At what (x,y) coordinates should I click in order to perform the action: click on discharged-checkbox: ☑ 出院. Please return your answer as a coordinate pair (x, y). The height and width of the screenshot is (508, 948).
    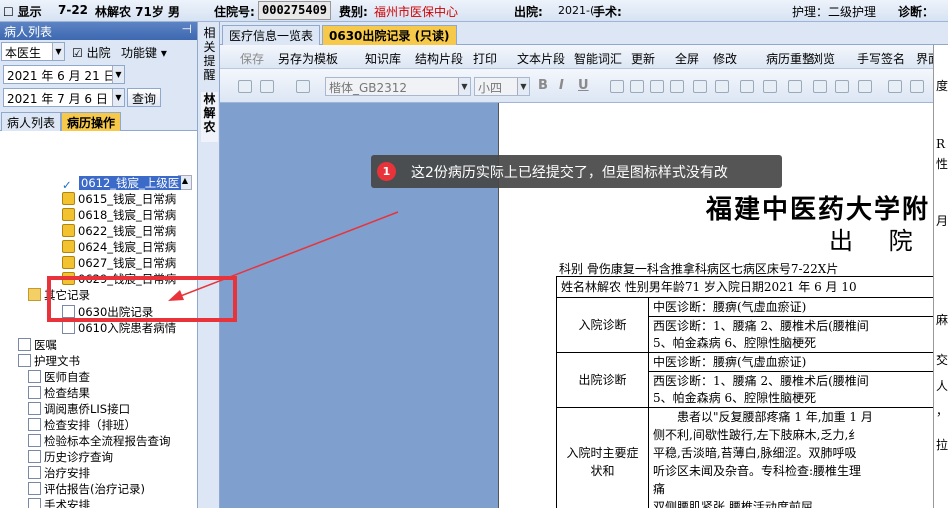
    Looking at the image, I should click on (91, 52).